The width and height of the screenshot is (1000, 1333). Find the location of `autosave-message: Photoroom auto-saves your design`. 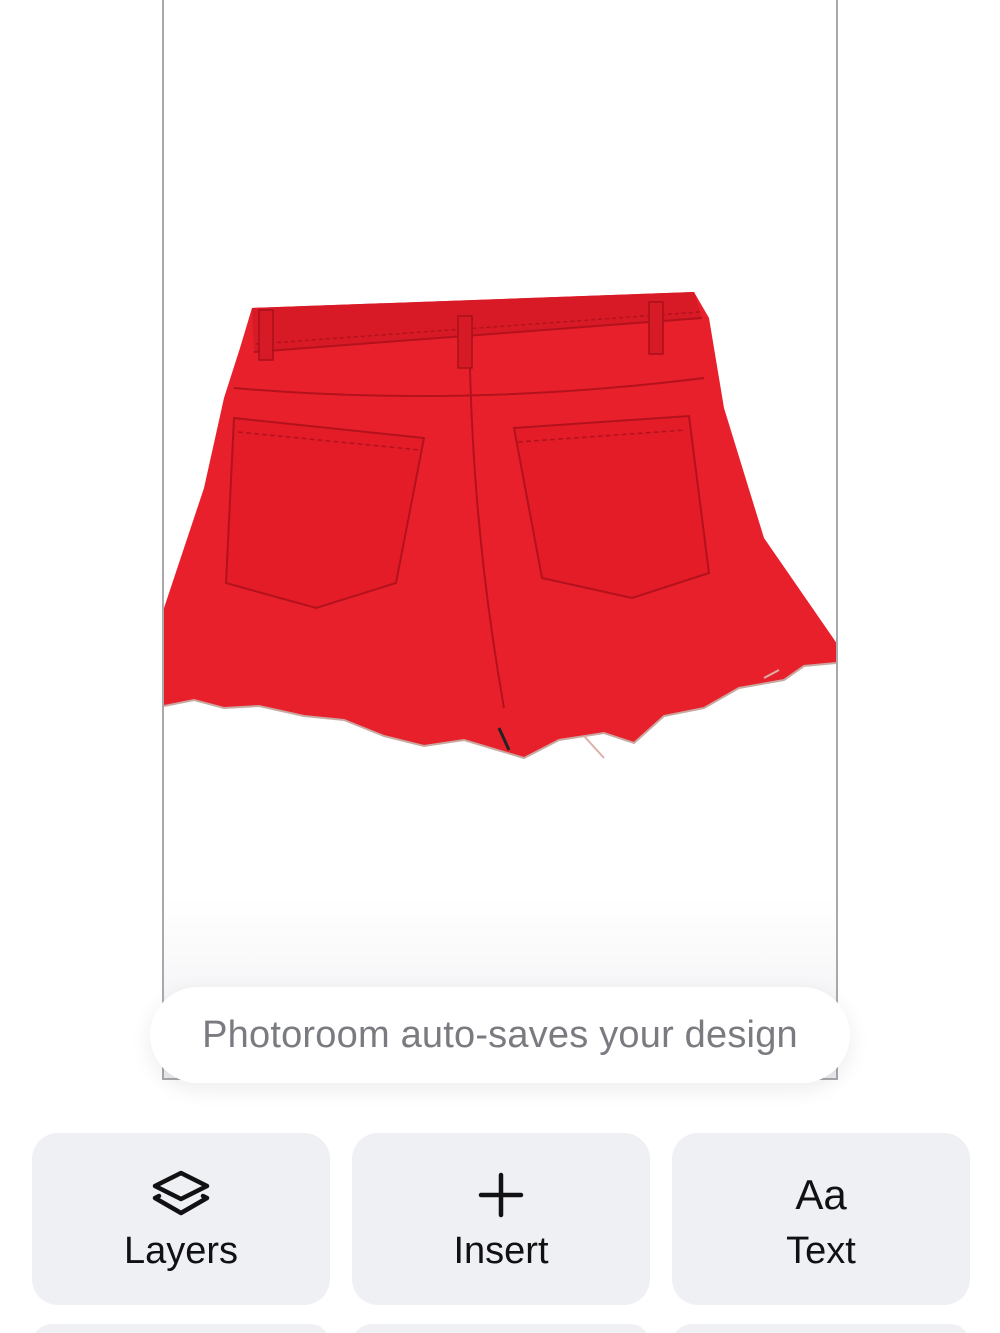

autosave-message: Photoroom auto-saves your design is located at coordinates (500, 1034).